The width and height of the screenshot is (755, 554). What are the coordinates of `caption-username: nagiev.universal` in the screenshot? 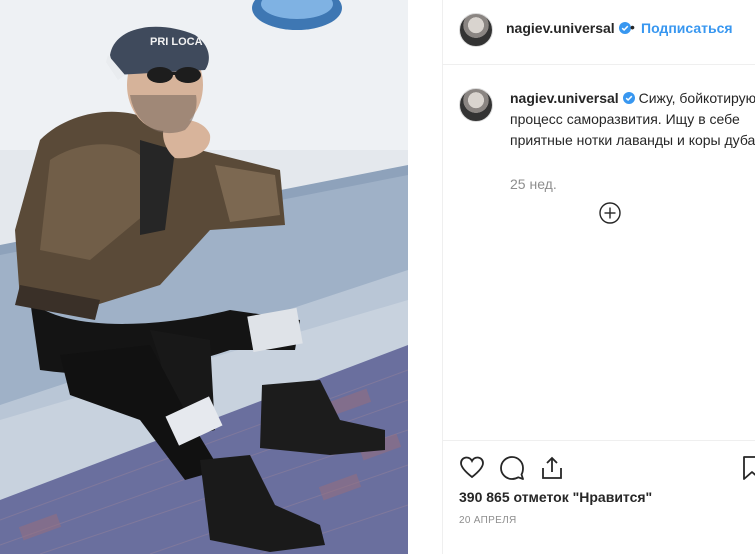 It's located at (564, 98).